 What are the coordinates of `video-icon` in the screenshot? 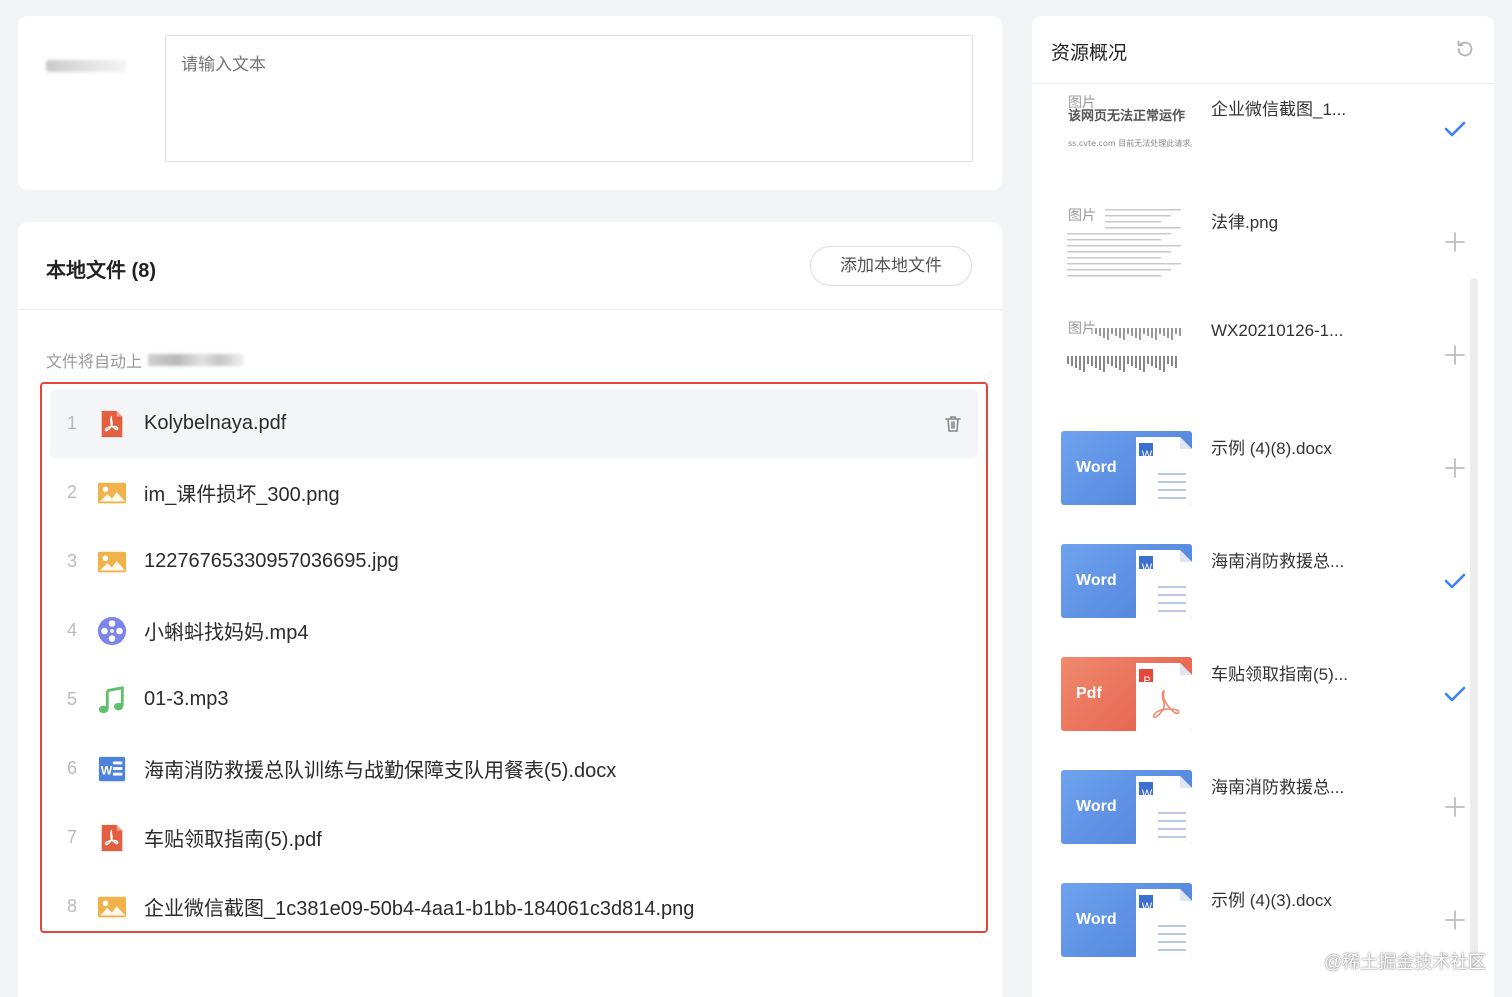 It's located at (112, 631).